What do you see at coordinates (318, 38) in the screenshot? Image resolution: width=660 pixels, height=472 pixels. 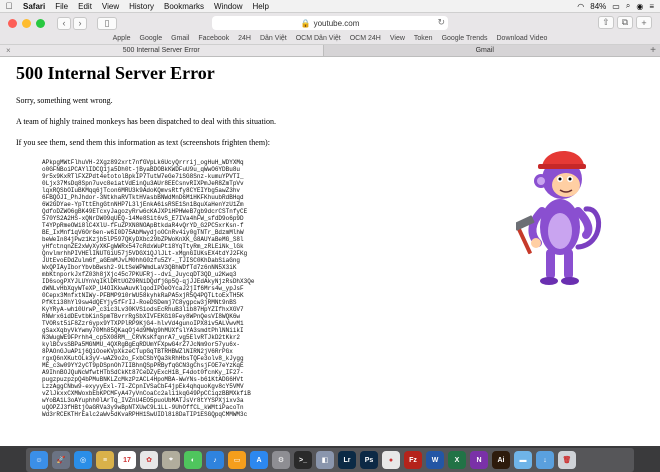 I see `favorite-link: OCM Dân Việt` at bounding box center [318, 38].